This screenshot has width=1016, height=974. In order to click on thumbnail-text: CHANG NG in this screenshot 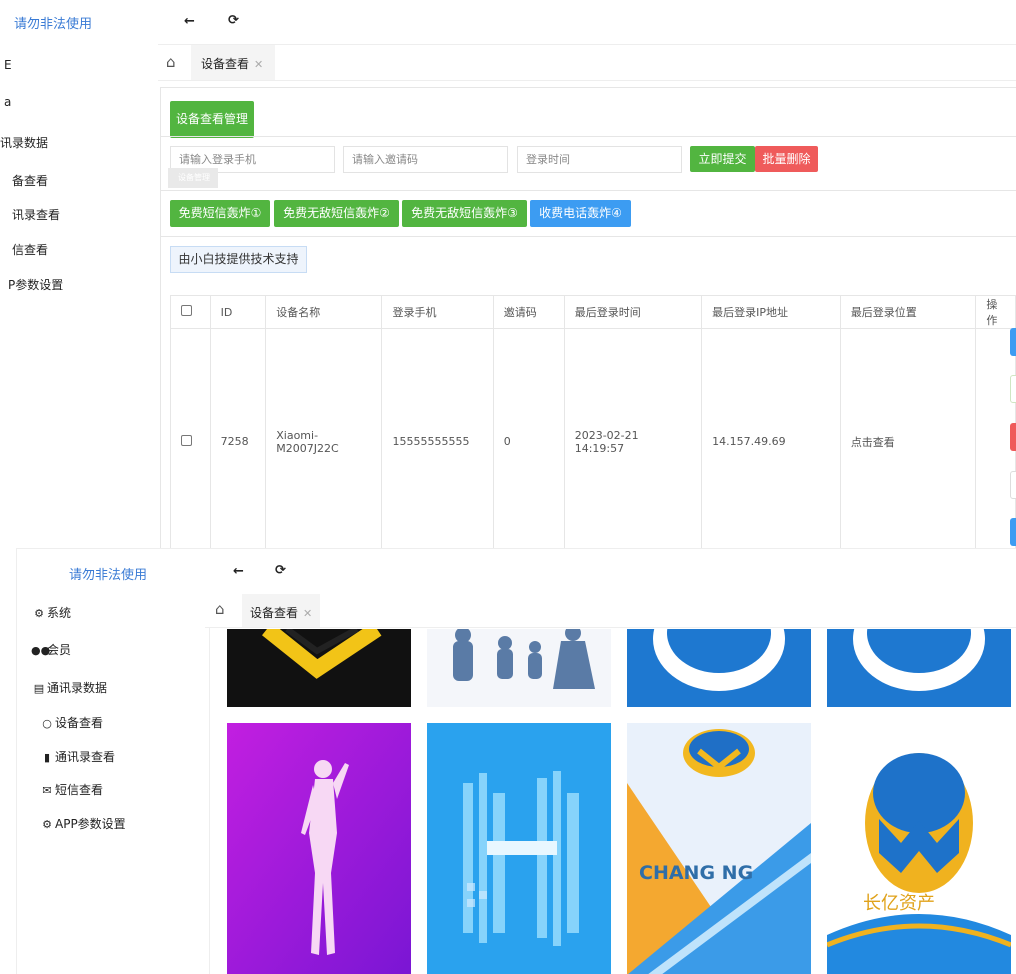, I will do `click(696, 873)`.